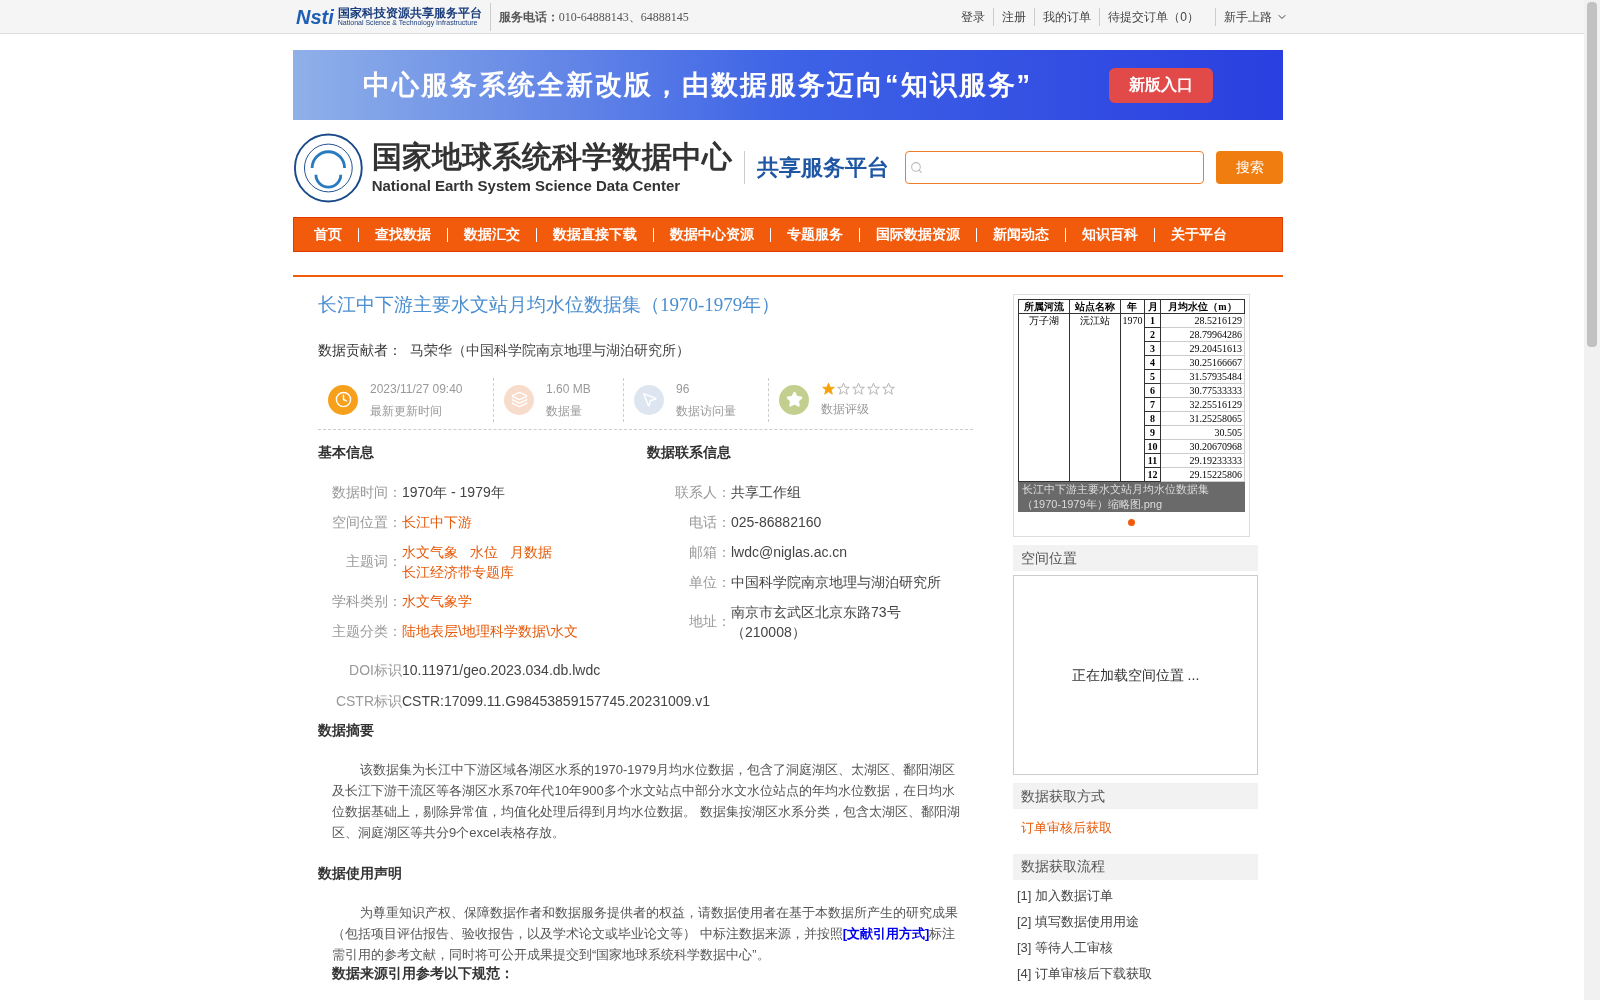 Image resolution: width=1600 pixels, height=1000 pixels. I want to click on nav-item: 知识百科, so click(1110, 234).